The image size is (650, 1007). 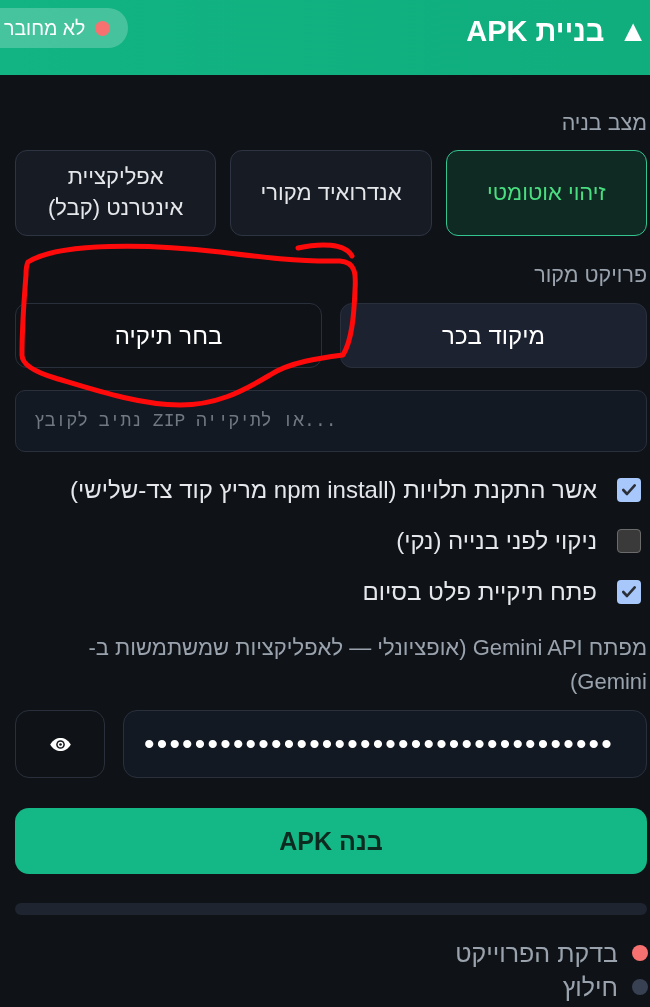 I want to click on api-key-field: •••••••••••••••••••••••••••••••••••••, so click(x=385, y=744).